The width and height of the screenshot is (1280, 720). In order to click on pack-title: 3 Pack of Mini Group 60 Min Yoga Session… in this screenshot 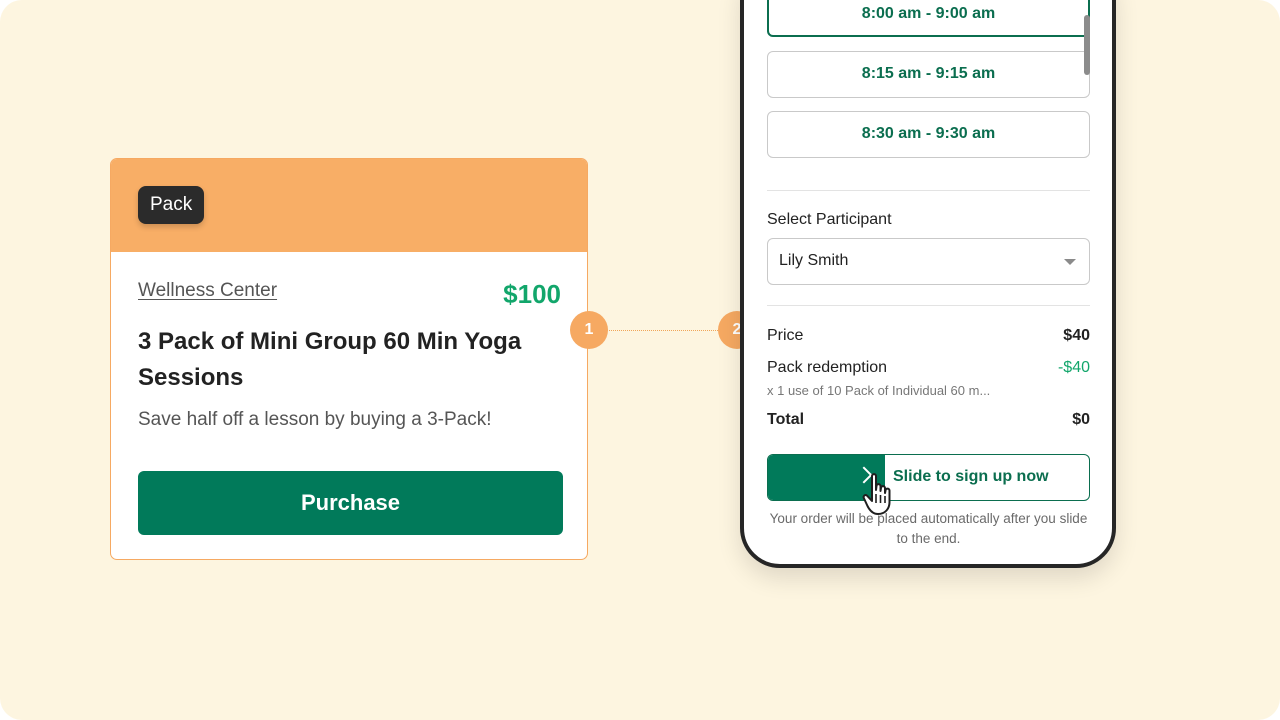, I will do `click(330, 359)`.